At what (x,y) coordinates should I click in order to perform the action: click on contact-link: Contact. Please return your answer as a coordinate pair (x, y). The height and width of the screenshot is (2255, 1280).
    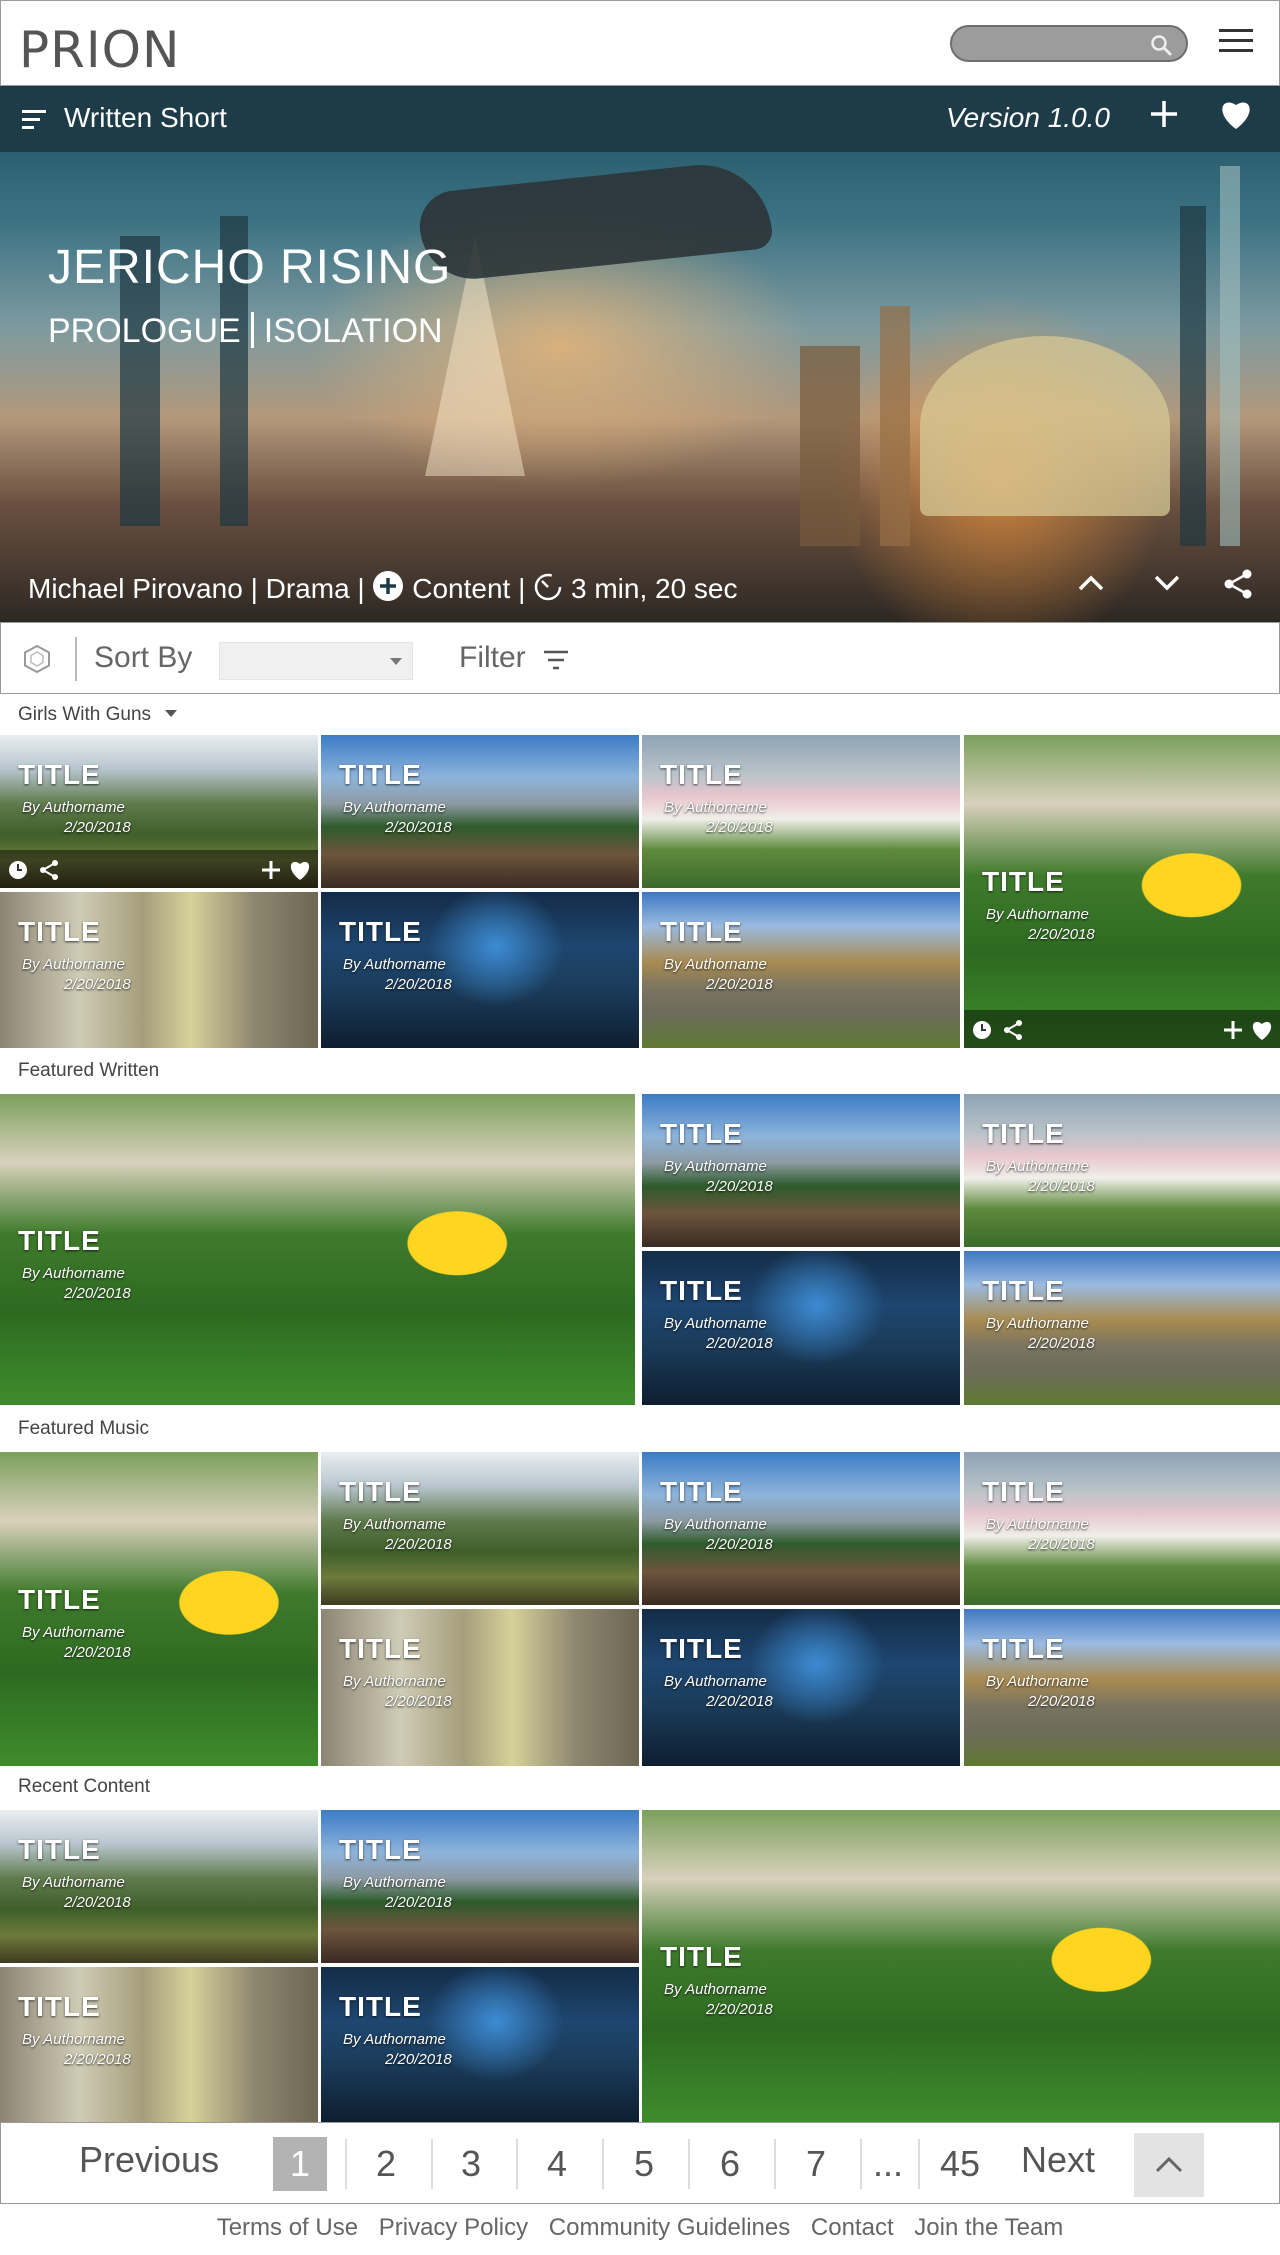
    Looking at the image, I should click on (852, 2227).